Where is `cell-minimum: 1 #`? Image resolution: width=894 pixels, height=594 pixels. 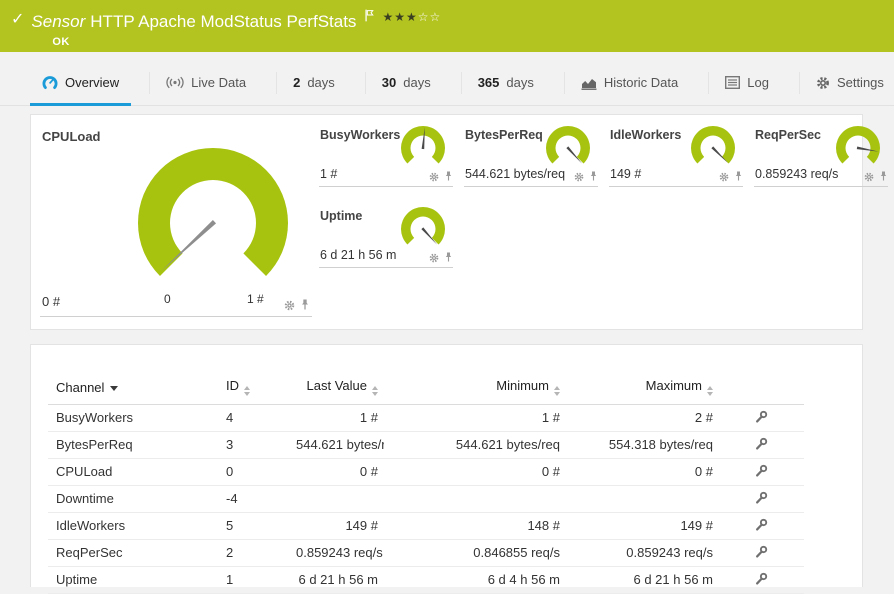 cell-minimum: 1 # is located at coordinates (475, 418).